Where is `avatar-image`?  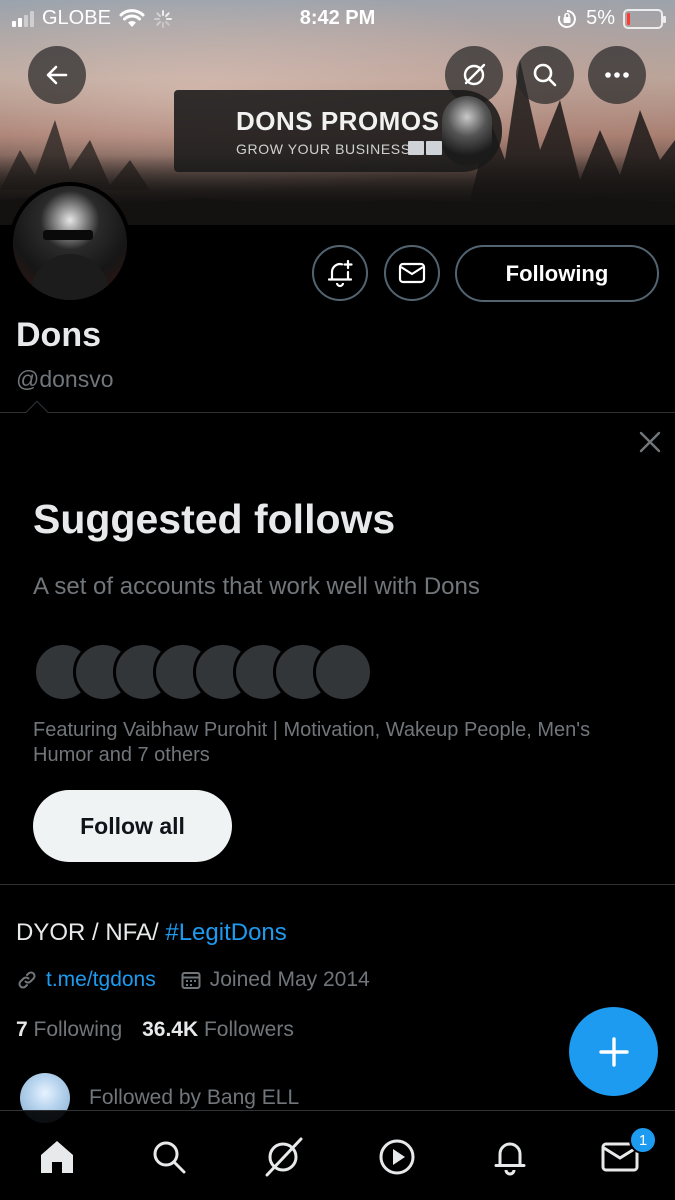 avatar-image is located at coordinates (70, 243).